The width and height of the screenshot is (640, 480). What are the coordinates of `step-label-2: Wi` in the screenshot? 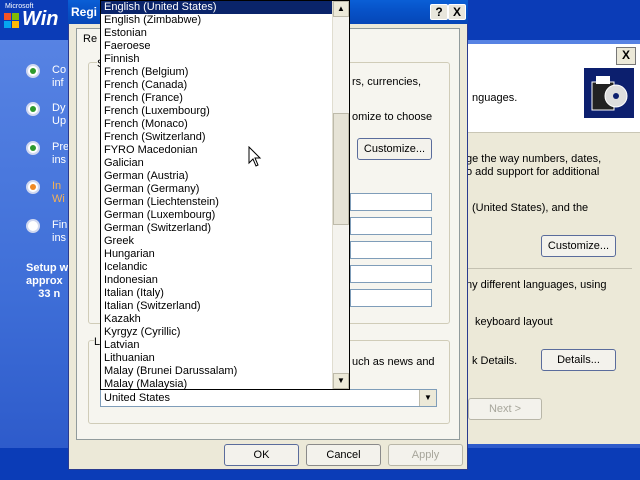 It's located at (58, 199).